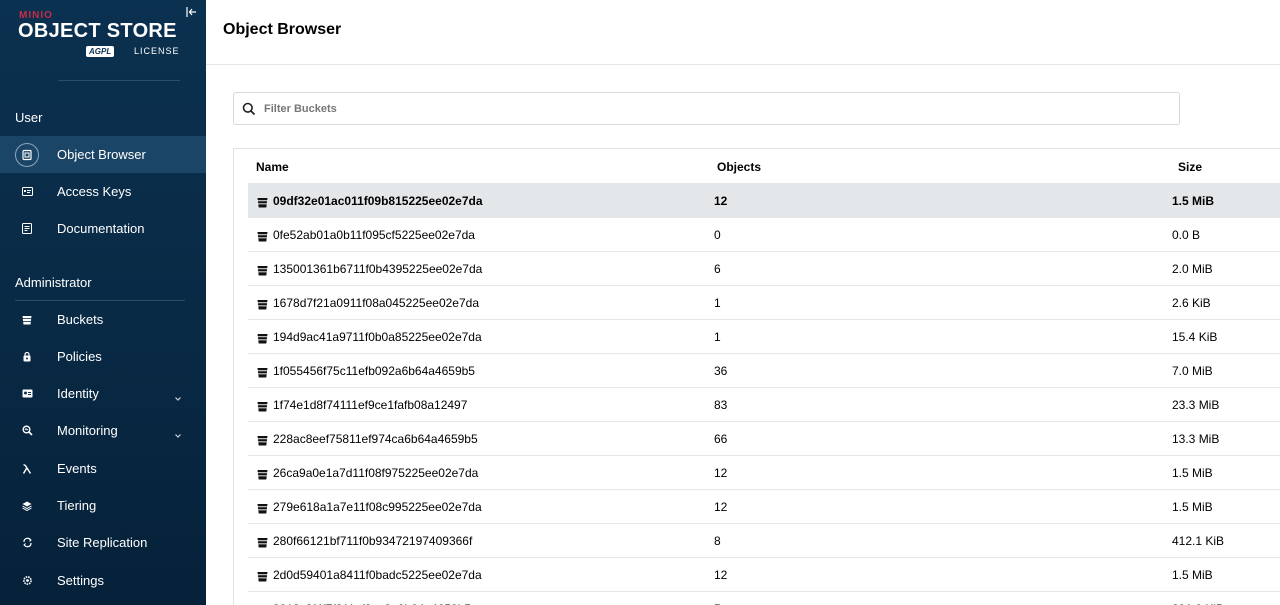 This screenshot has width=1280, height=605. Describe the element at coordinates (97, 31) in the screenshot. I see `brand-title: OBJECT STORE` at that location.